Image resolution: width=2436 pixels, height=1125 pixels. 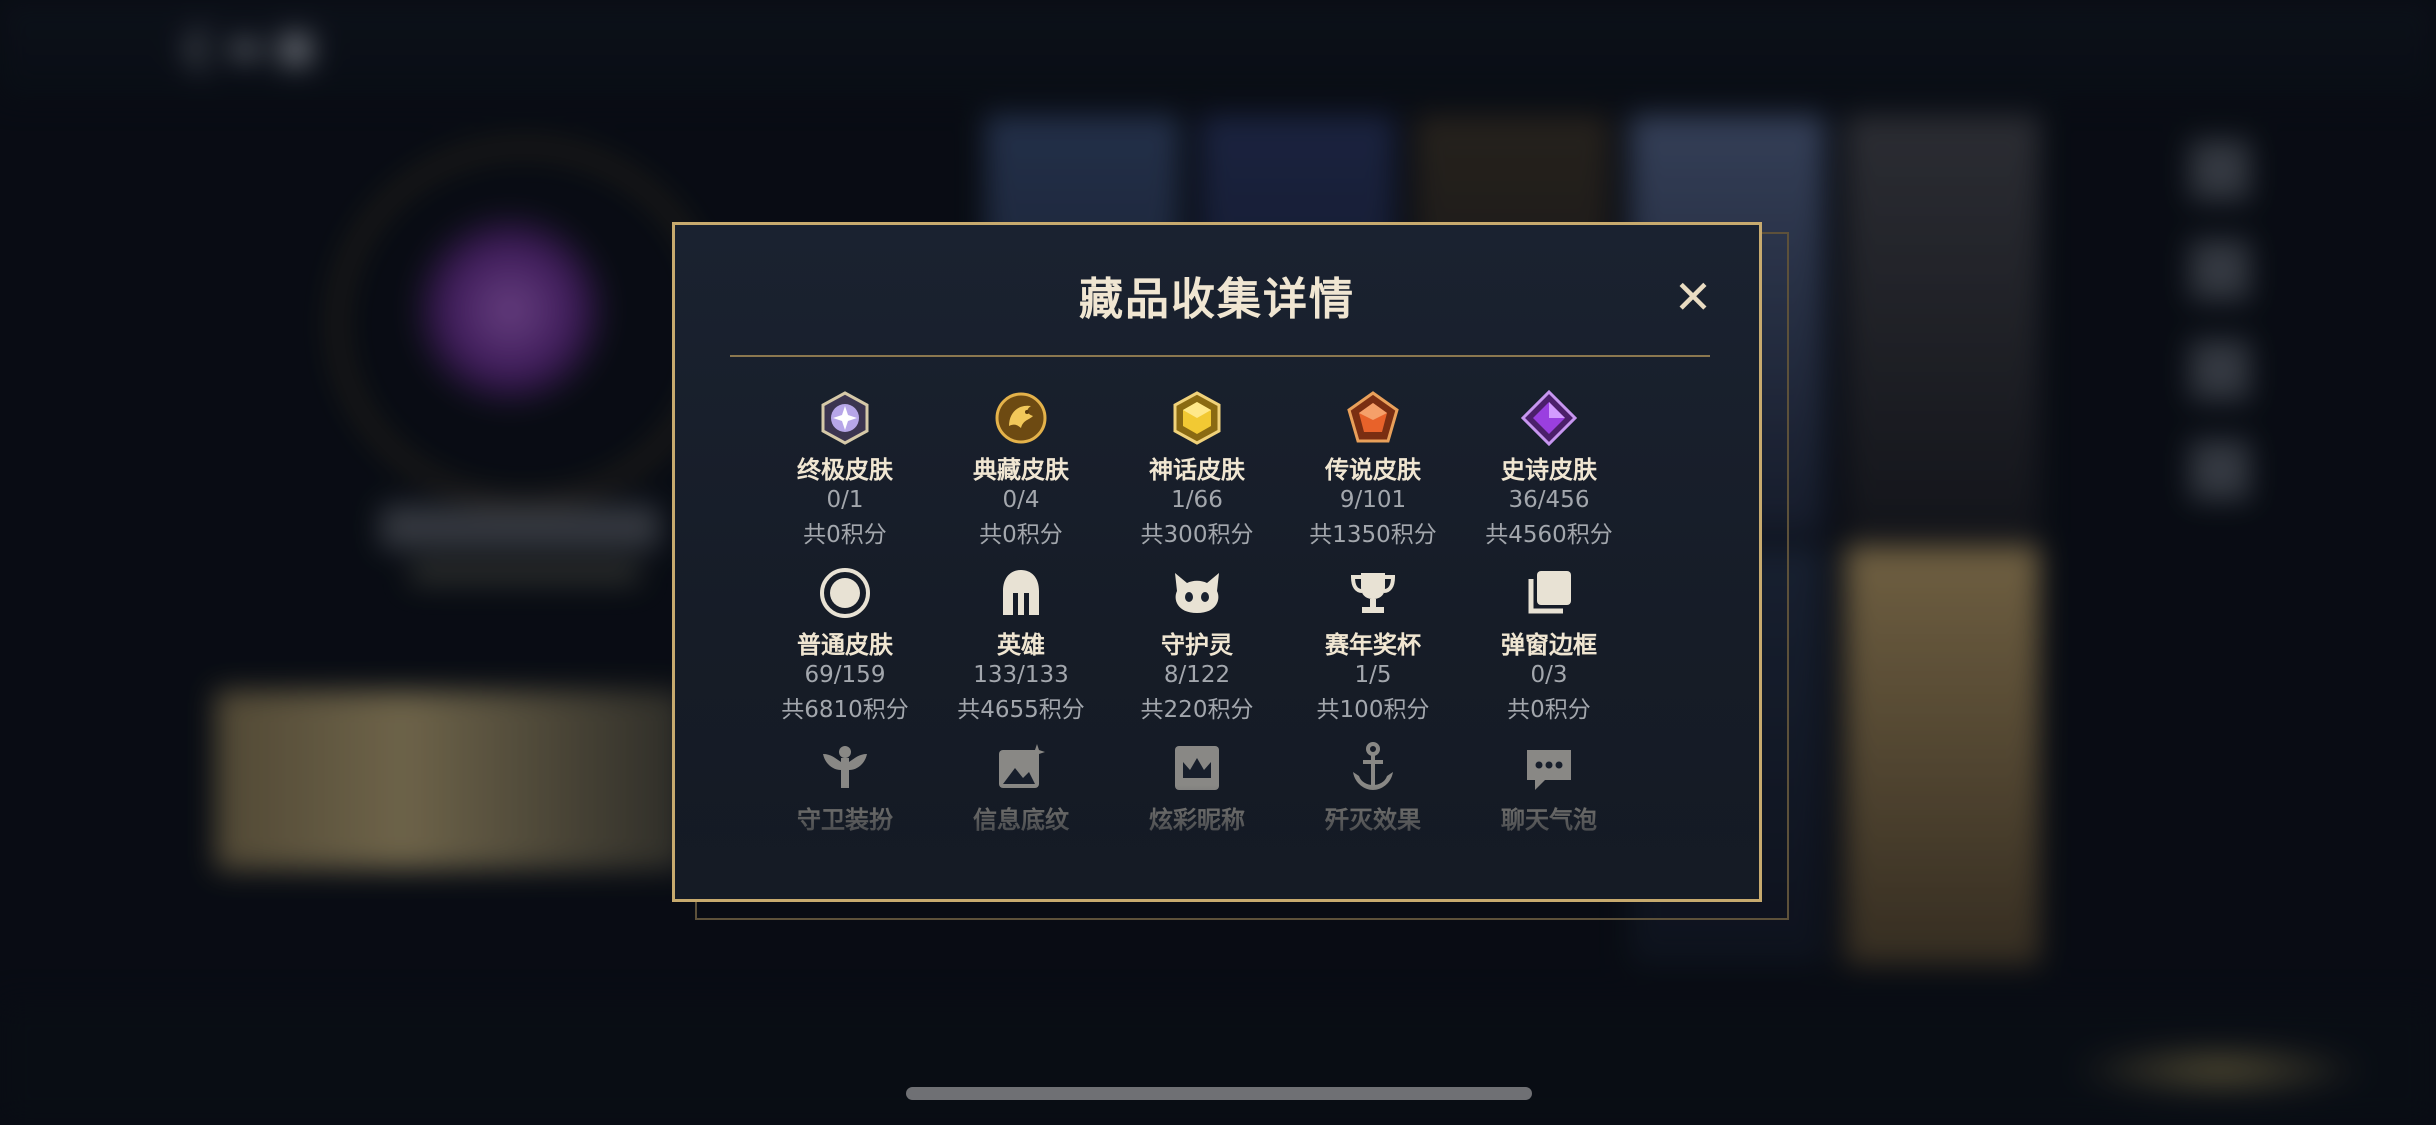 What do you see at coordinates (1021, 469) in the screenshot?
I see `collection-item: 典藏皮肤 0/4 共0积分` at bounding box center [1021, 469].